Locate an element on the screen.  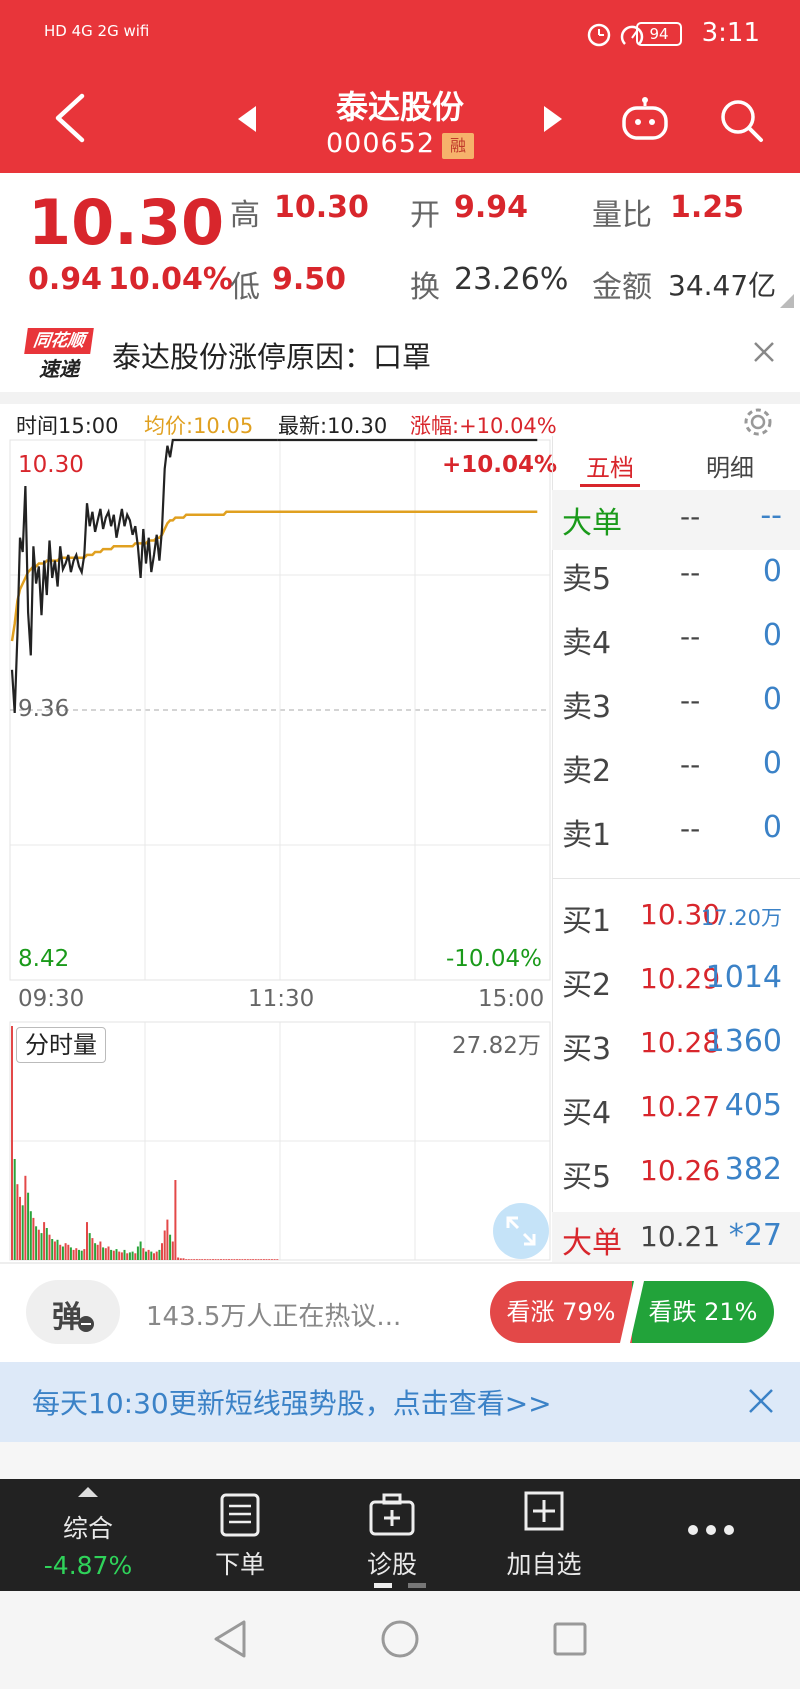
add-watch-label: 加自选 is located at coordinates (544, 1564).